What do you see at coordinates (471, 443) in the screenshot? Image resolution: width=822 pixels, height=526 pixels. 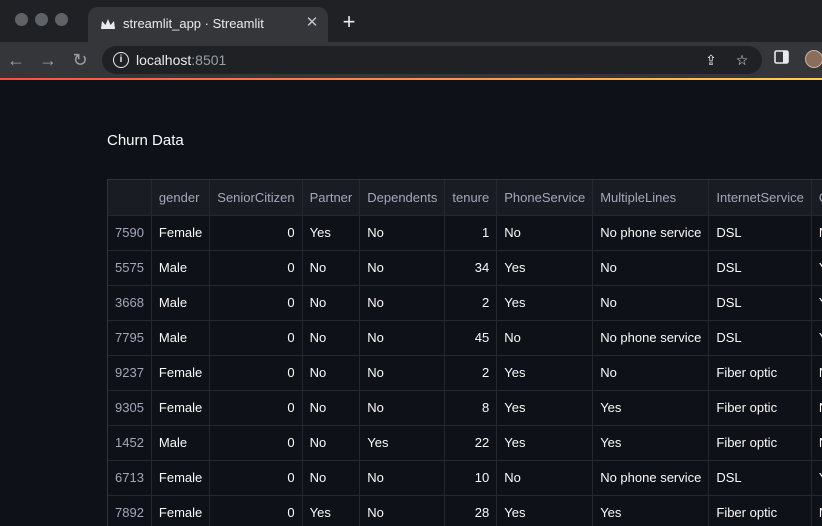 I see `table-cell: 22` at bounding box center [471, 443].